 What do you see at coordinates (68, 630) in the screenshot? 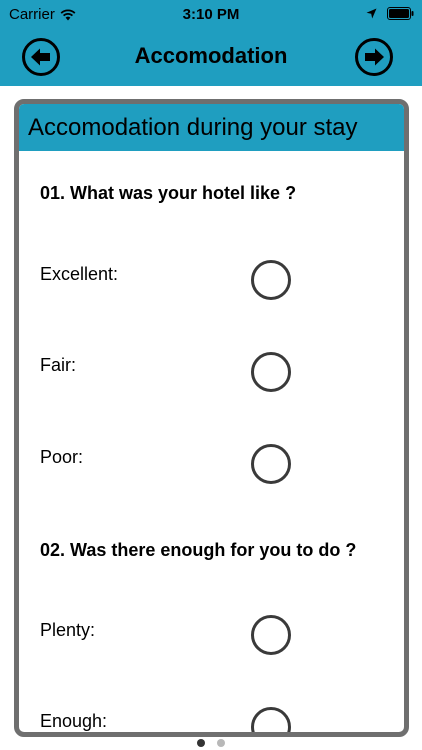
I see `option-label-plenty: Plenty:` at bounding box center [68, 630].